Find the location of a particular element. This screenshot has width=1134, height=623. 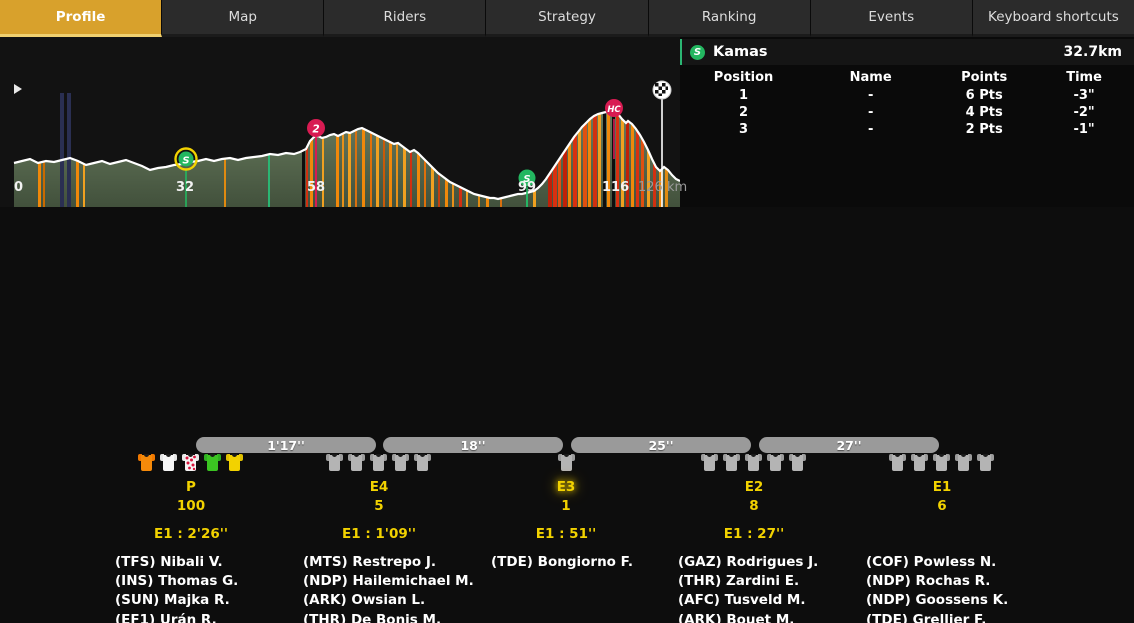

kamas-title: Kamas is located at coordinates (740, 52).